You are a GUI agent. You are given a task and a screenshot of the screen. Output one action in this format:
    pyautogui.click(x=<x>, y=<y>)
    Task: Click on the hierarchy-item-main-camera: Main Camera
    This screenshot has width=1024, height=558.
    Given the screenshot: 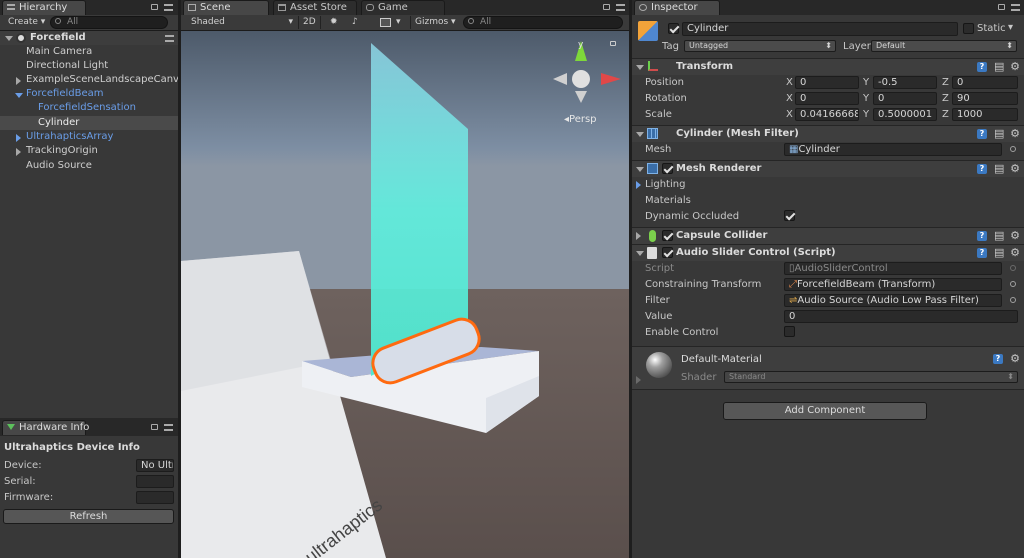 What is the action you would take?
    pyautogui.click(x=59, y=52)
    